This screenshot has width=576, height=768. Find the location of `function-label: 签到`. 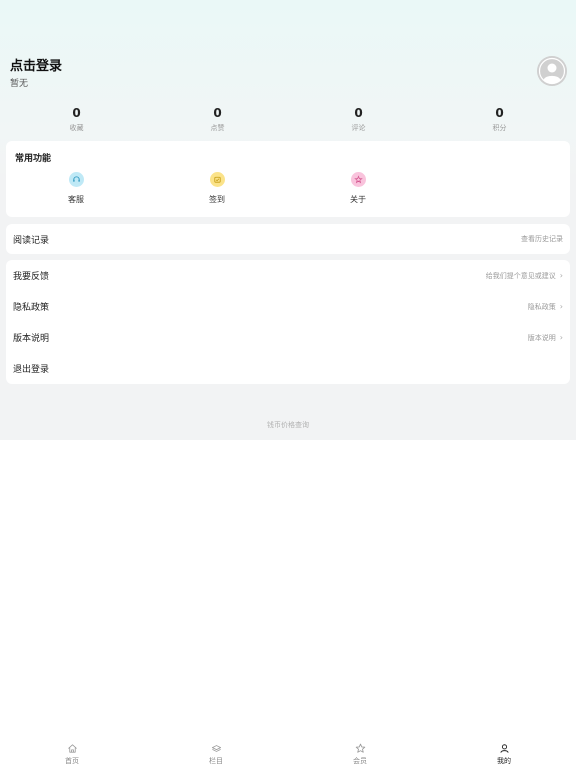

function-label: 签到 is located at coordinates (217, 199).